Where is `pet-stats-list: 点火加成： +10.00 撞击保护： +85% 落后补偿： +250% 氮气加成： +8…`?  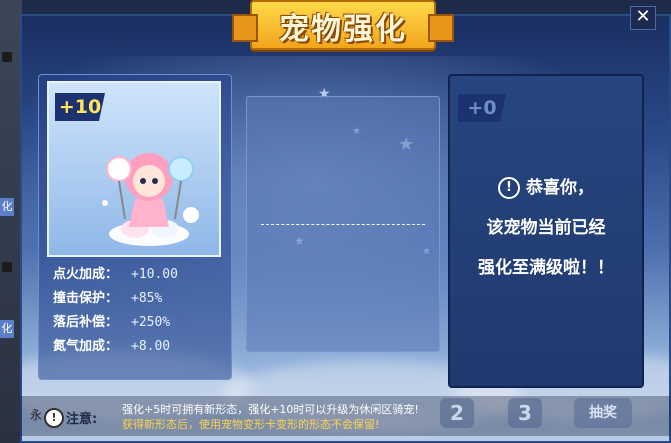 pet-stats-list: 点火加成： +10.00 撞击保护： +85% 落后补偿： +250% 氮气加成： +8… is located at coordinates (115, 311).